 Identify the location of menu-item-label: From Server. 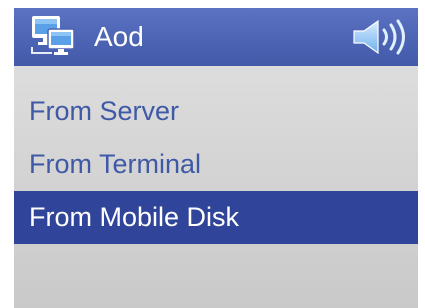
(104, 111).